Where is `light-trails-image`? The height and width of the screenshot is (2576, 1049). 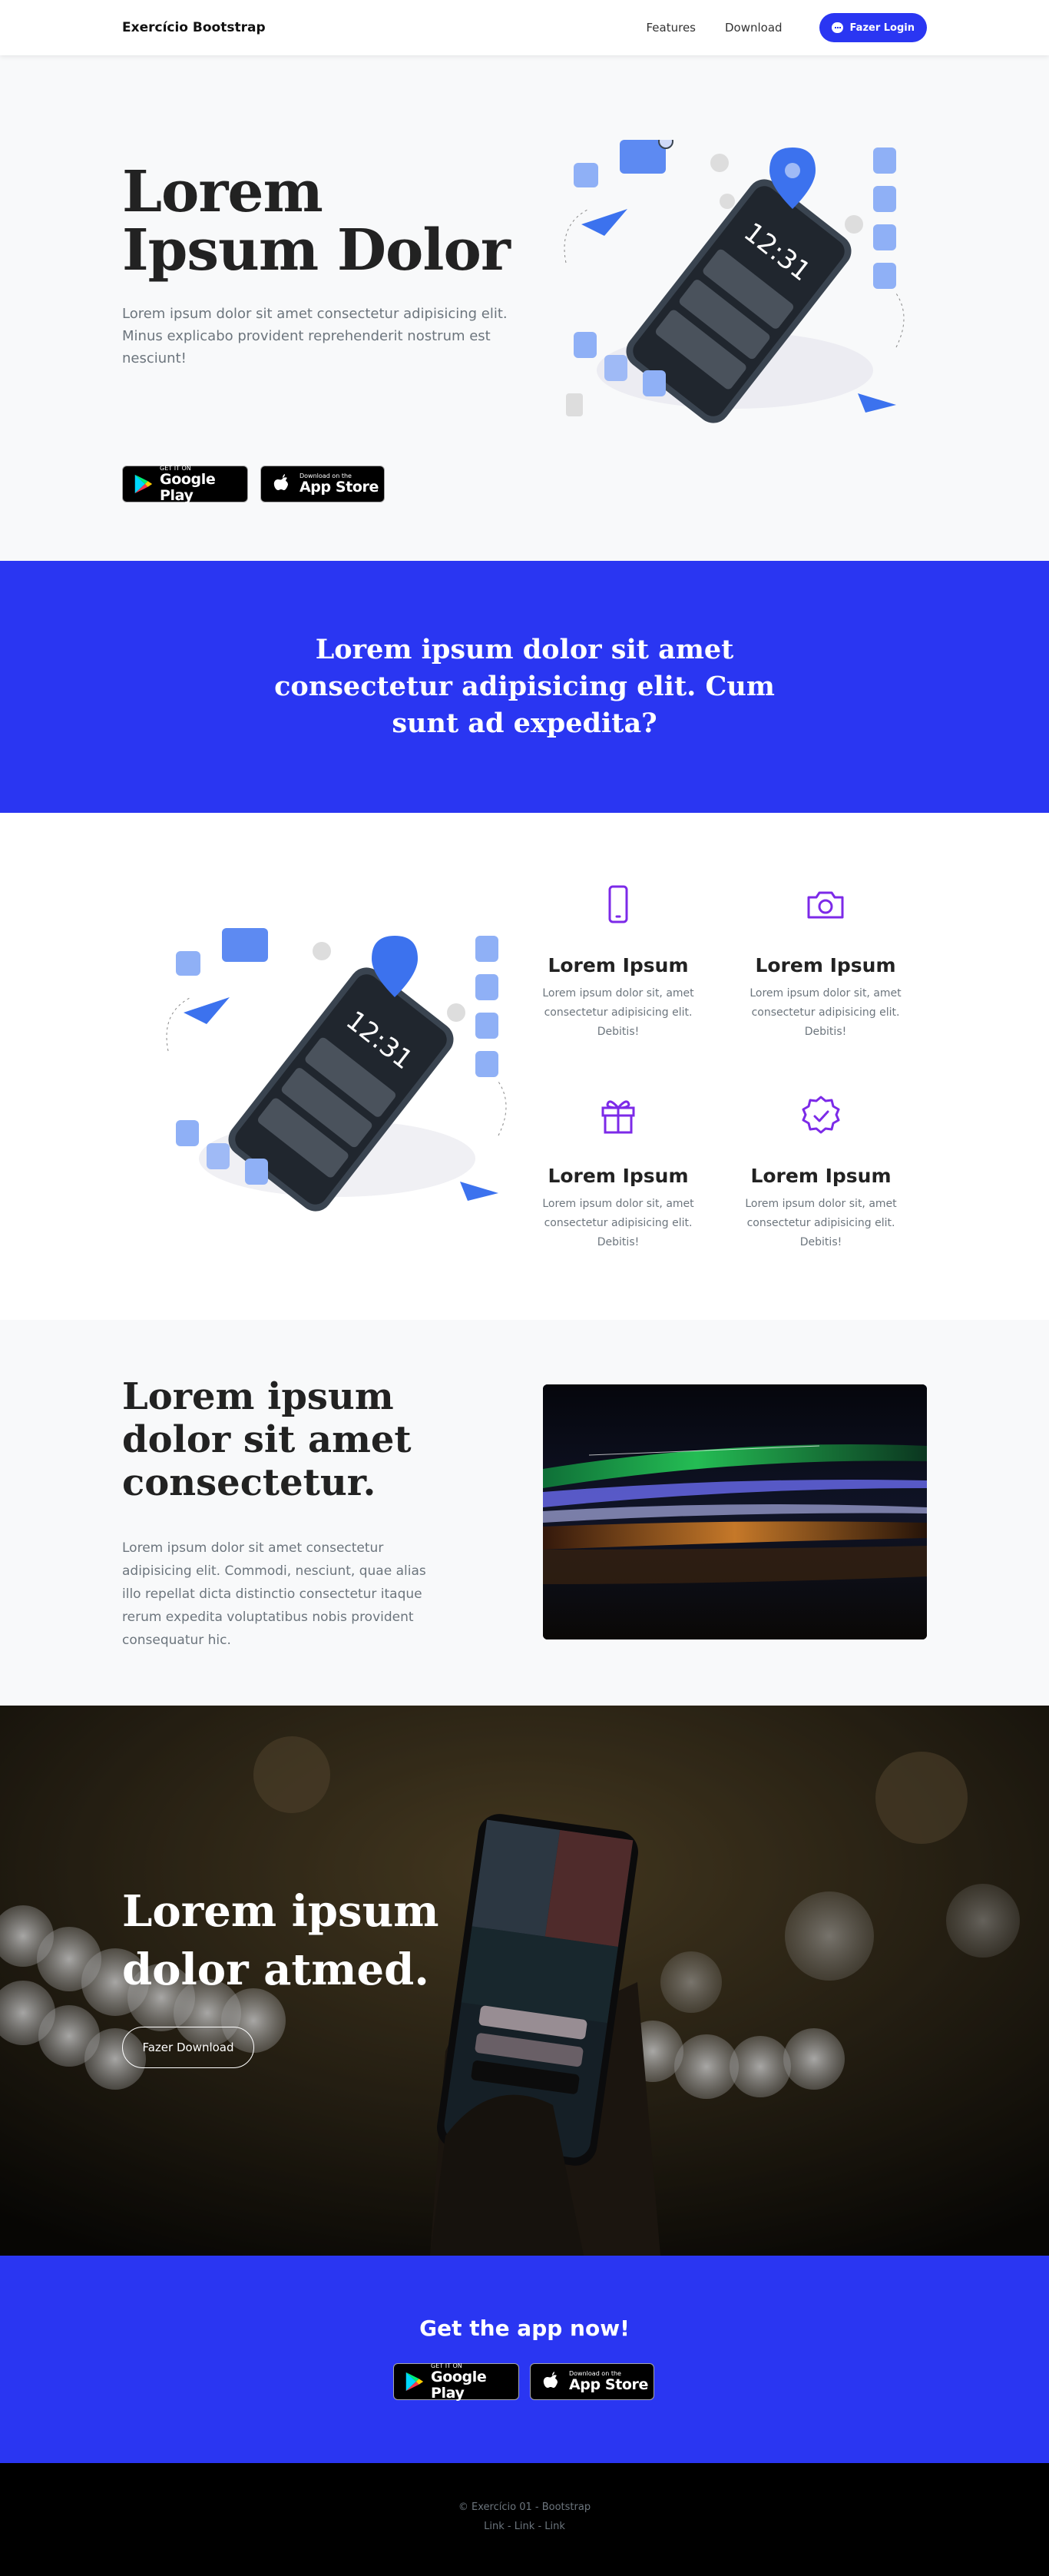
light-trails-image is located at coordinates (735, 1511).